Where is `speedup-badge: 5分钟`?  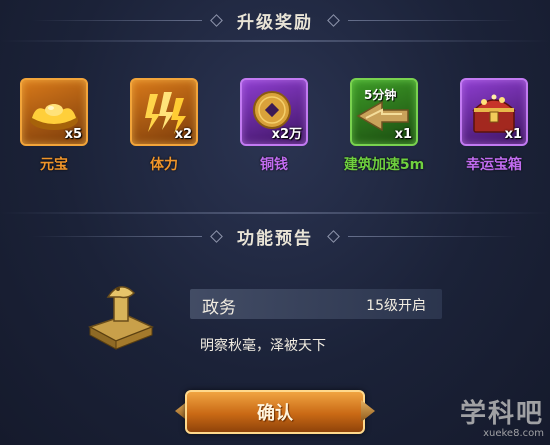
speedup-badge: 5分钟 is located at coordinates (380, 95).